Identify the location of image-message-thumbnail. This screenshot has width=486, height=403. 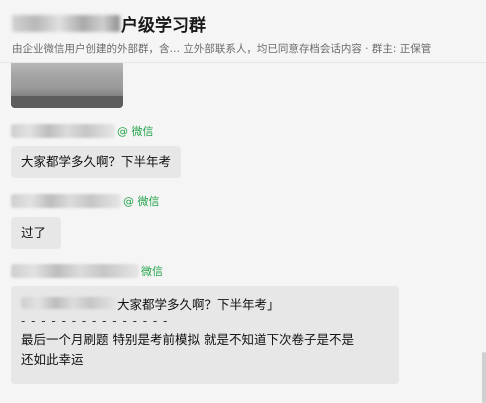
(67, 85).